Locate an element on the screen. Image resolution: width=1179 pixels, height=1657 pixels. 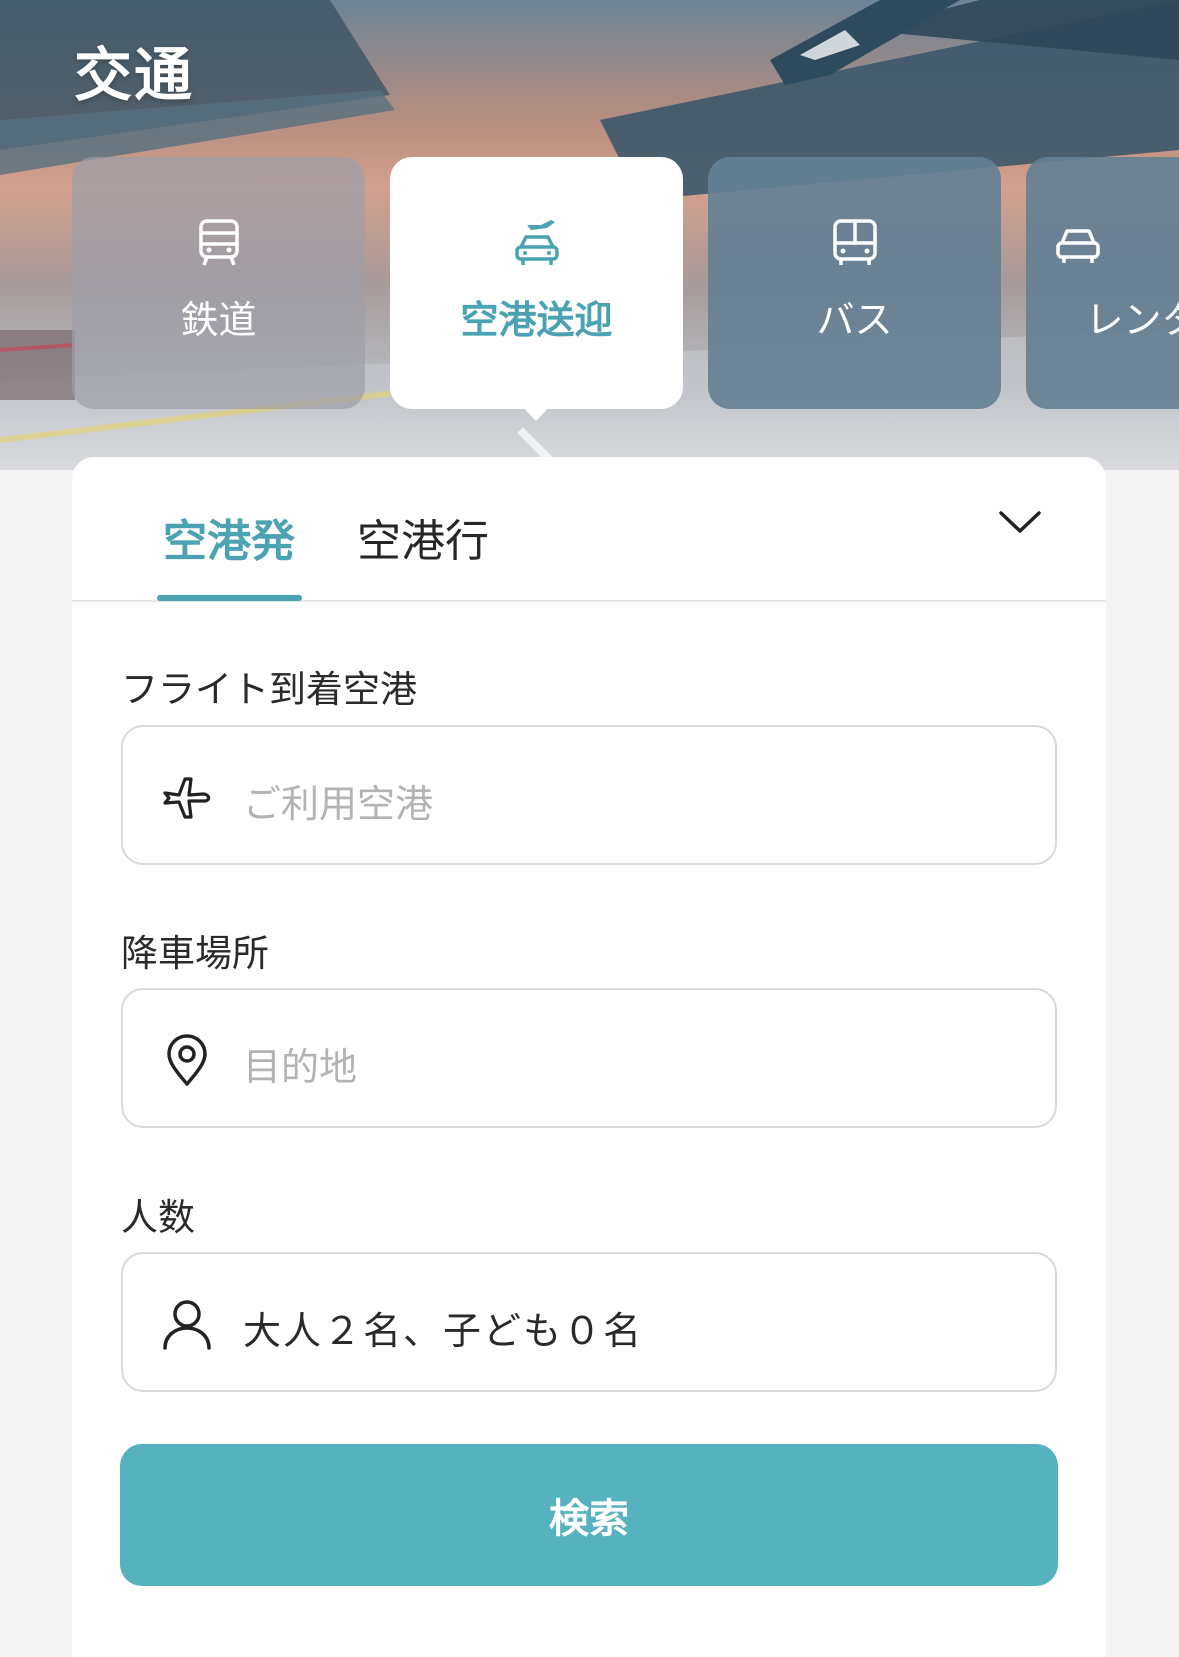
airport-placeholder: ご利用空港 is located at coordinates (338, 804).